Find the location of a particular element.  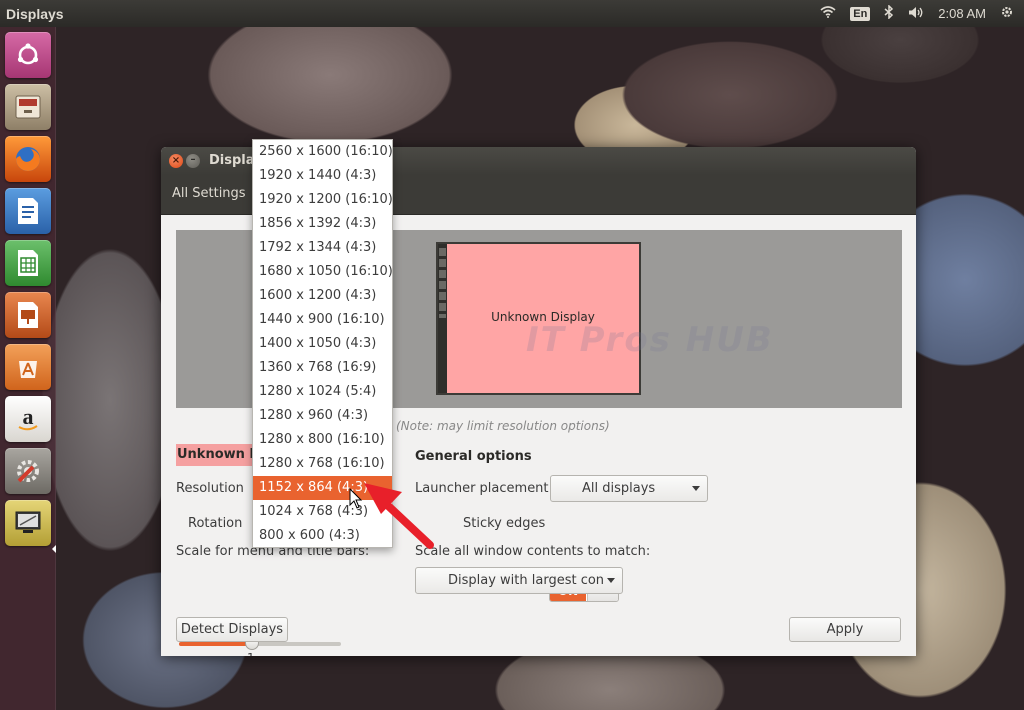

resolution-option: 800 x 600 (4:3) is located at coordinates (322, 536).